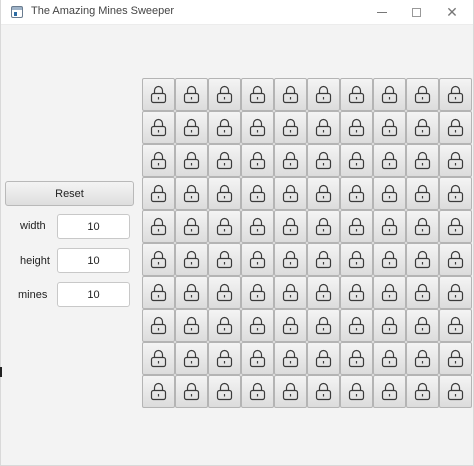 This screenshot has width=474, height=466. What do you see at coordinates (237, 12) in the screenshot?
I see `title-bar: The Amazing Mines Sweeper ✕` at bounding box center [237, 12].